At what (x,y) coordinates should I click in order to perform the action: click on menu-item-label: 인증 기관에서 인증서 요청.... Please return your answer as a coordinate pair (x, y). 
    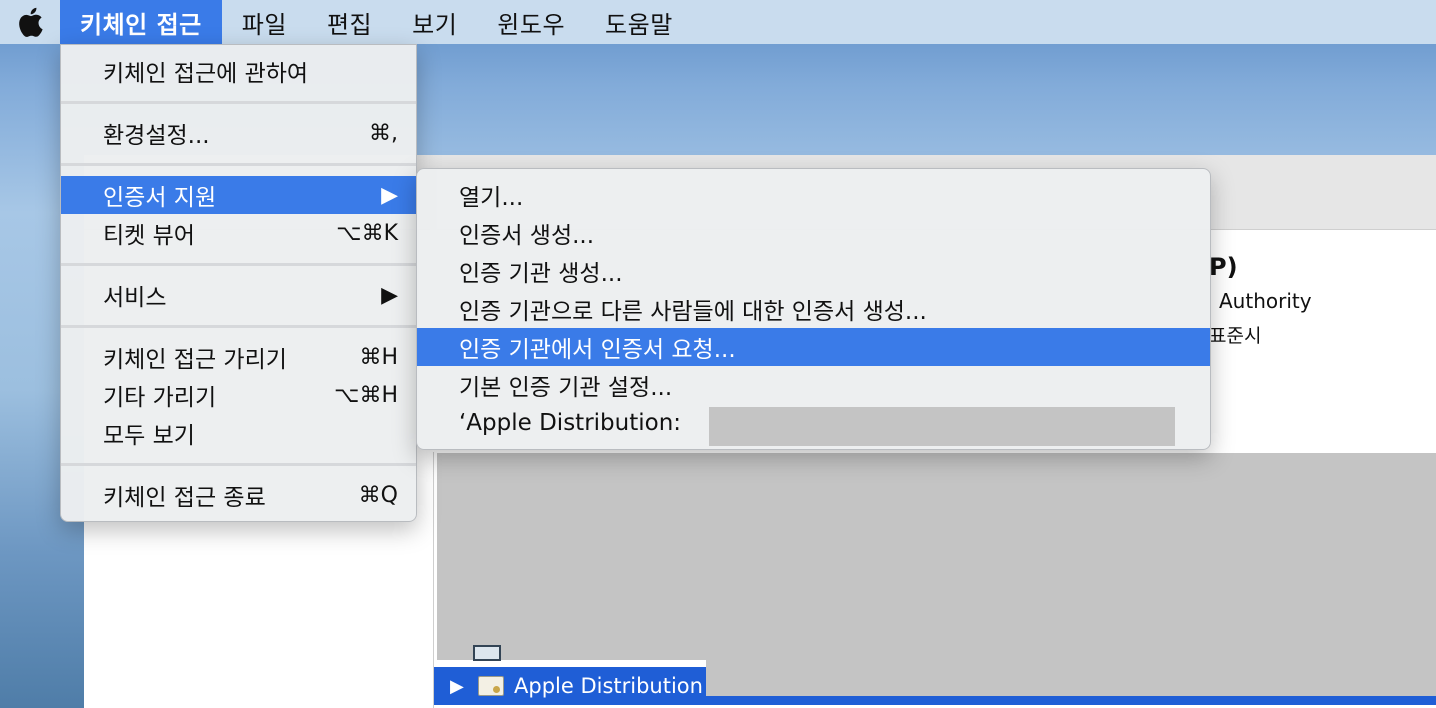
    Looking at the image, I should click on (597, 350).